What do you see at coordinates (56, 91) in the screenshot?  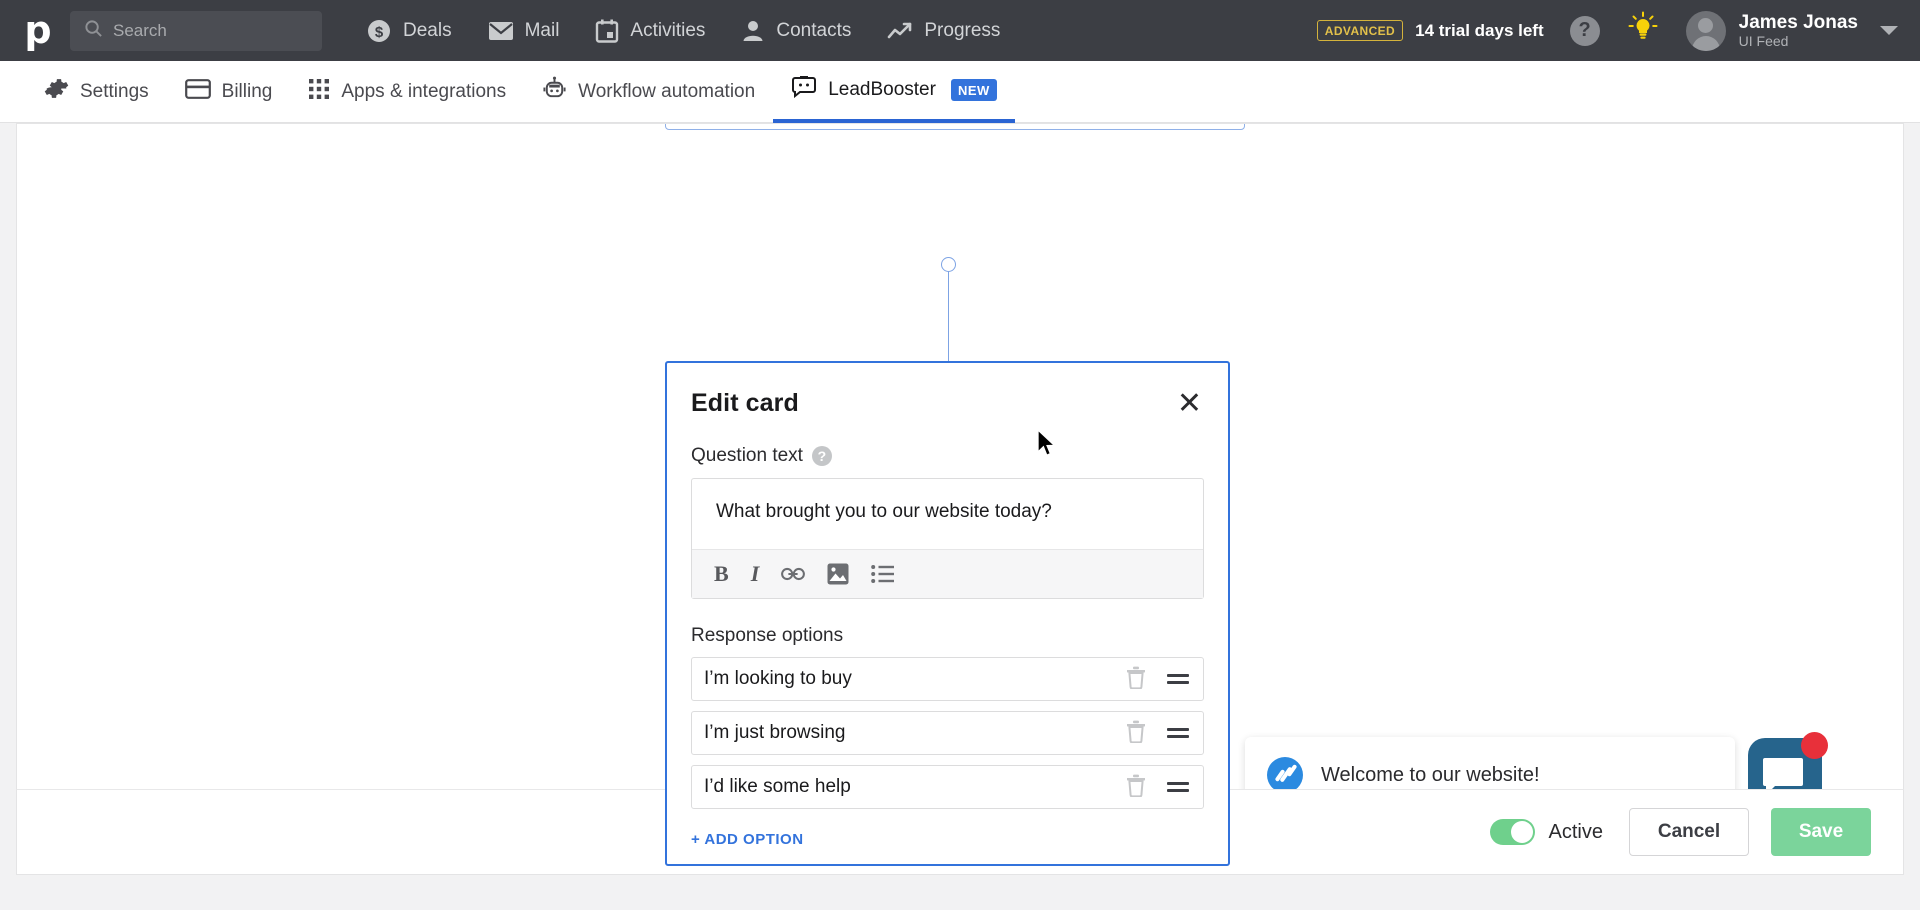 I see `gear-icon` at bounding box center [56, 91].